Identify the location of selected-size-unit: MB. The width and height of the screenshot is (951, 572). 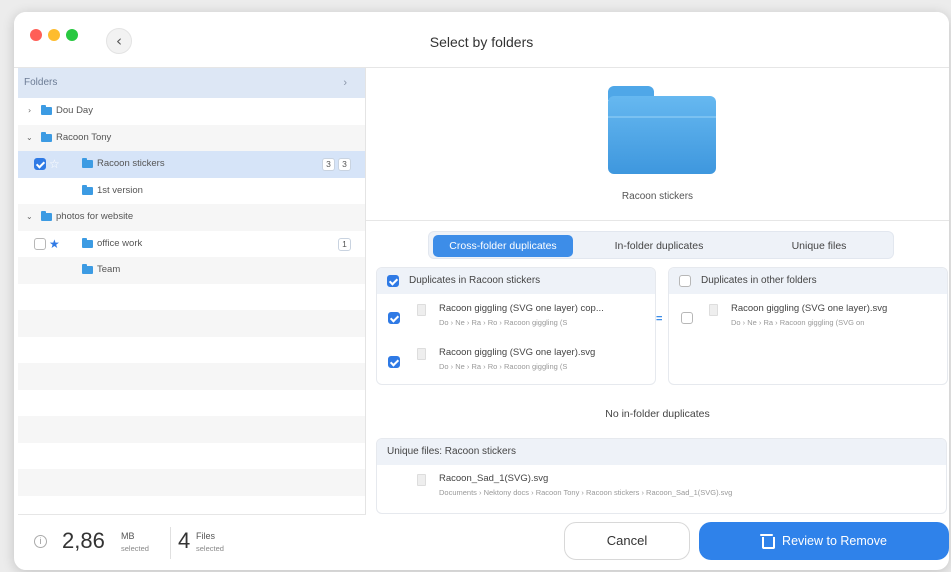
(128, 536).